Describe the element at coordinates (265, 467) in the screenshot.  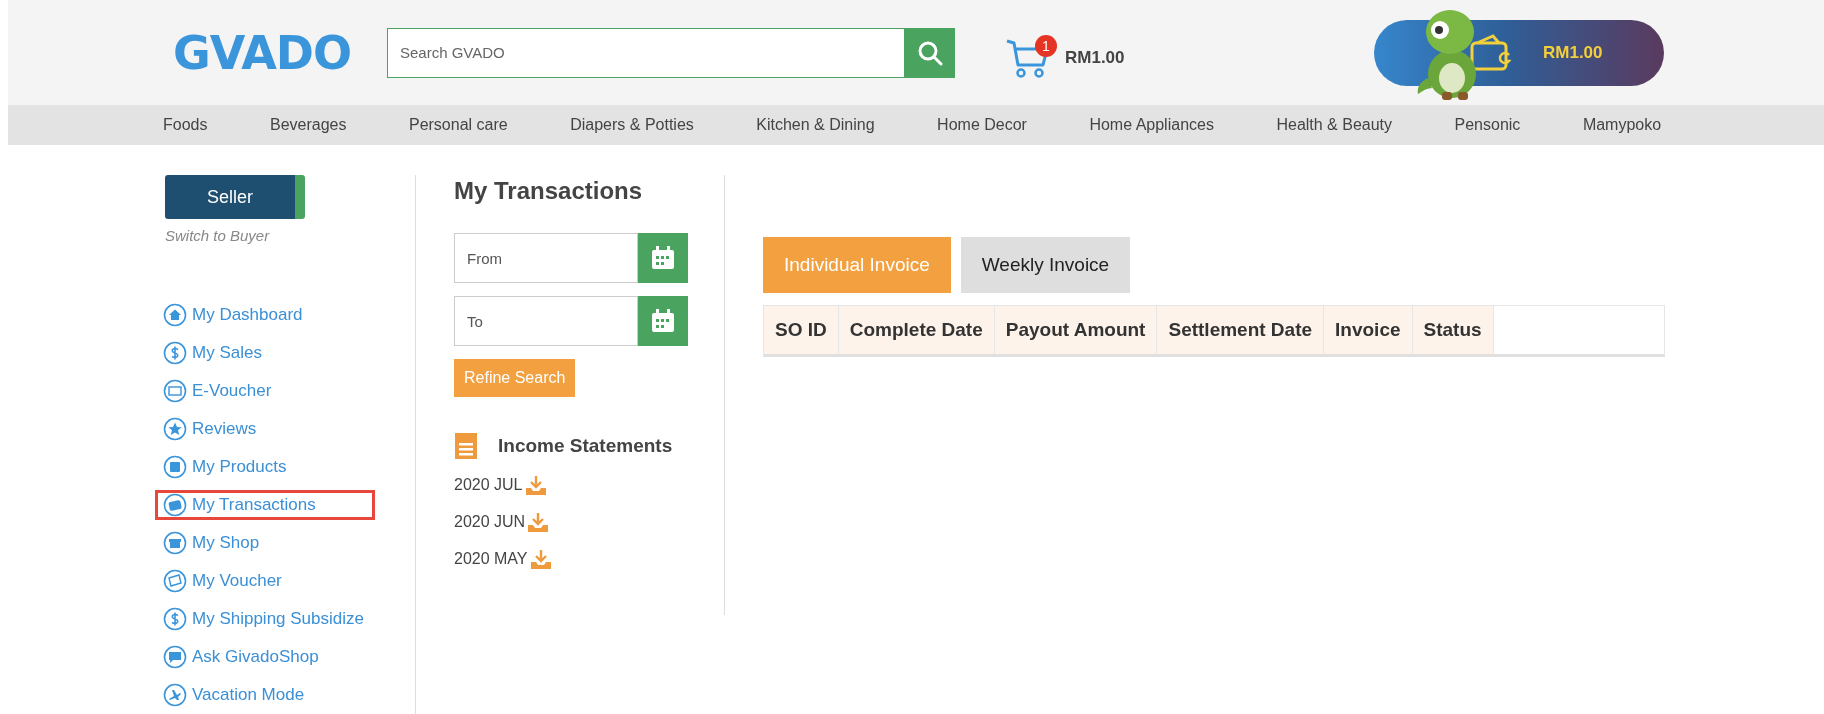
I see `sidebar-item: My Products` at that location.